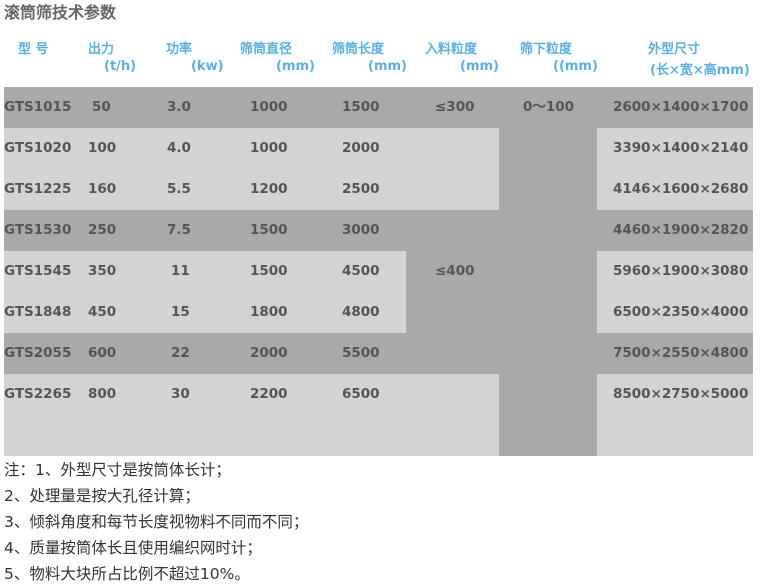 The width and height of the screenshot is (760, 587). What do you see at coordinates (549, 107) in the screenshot?
I see `undersize-value: 0～100` at bounding box center [549, 107].